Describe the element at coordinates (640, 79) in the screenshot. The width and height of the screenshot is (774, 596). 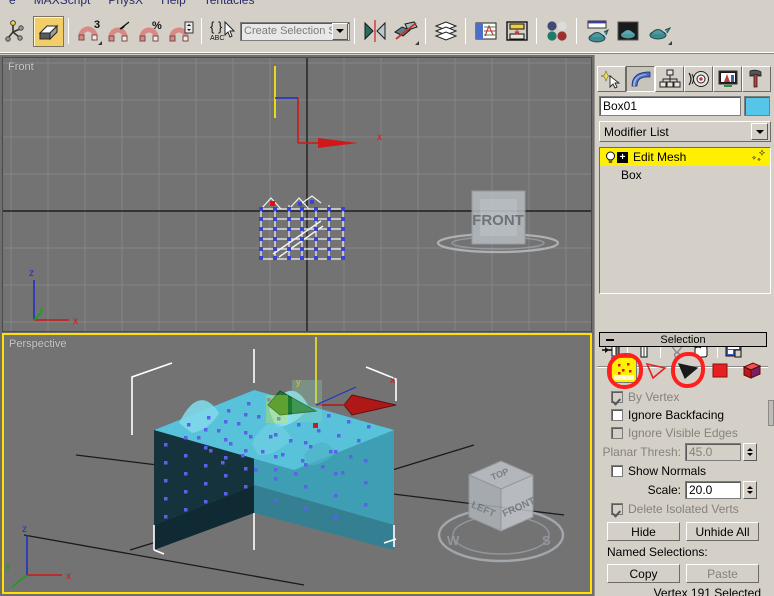
I see `tab-modify` at that location.